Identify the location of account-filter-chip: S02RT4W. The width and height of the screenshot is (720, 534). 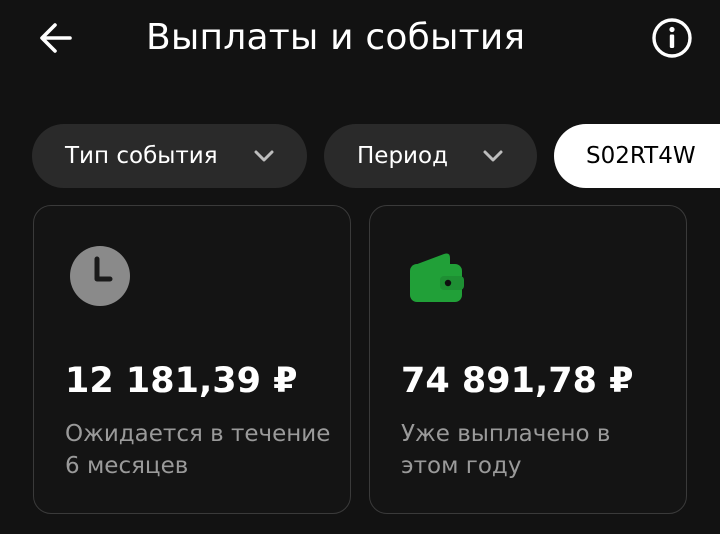
(637, 156).